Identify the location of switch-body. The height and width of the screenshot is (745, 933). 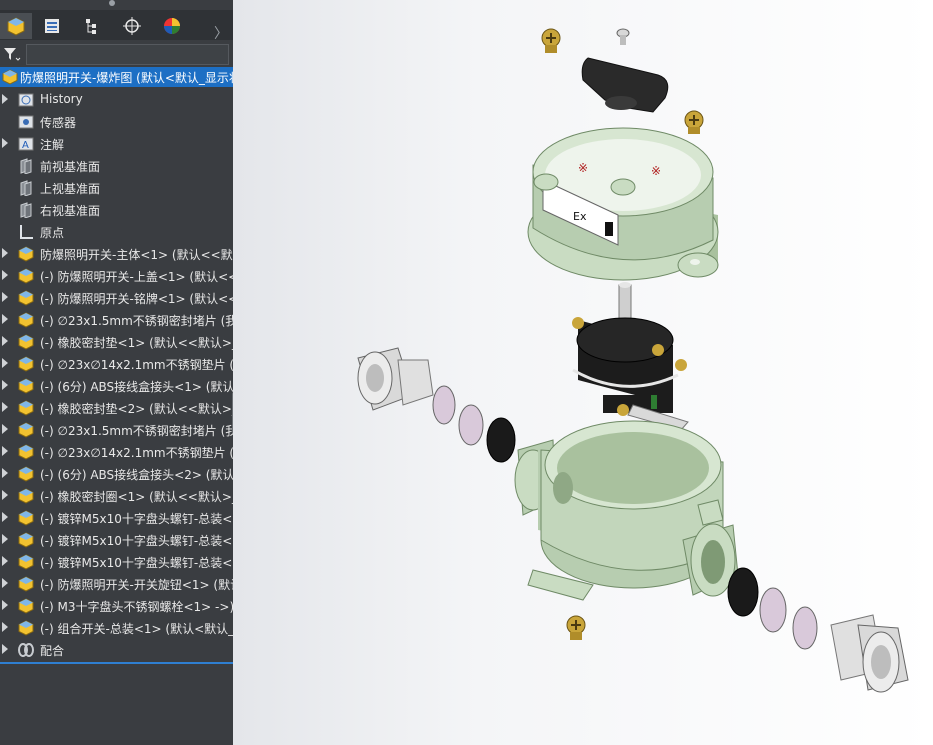
(626, 510).